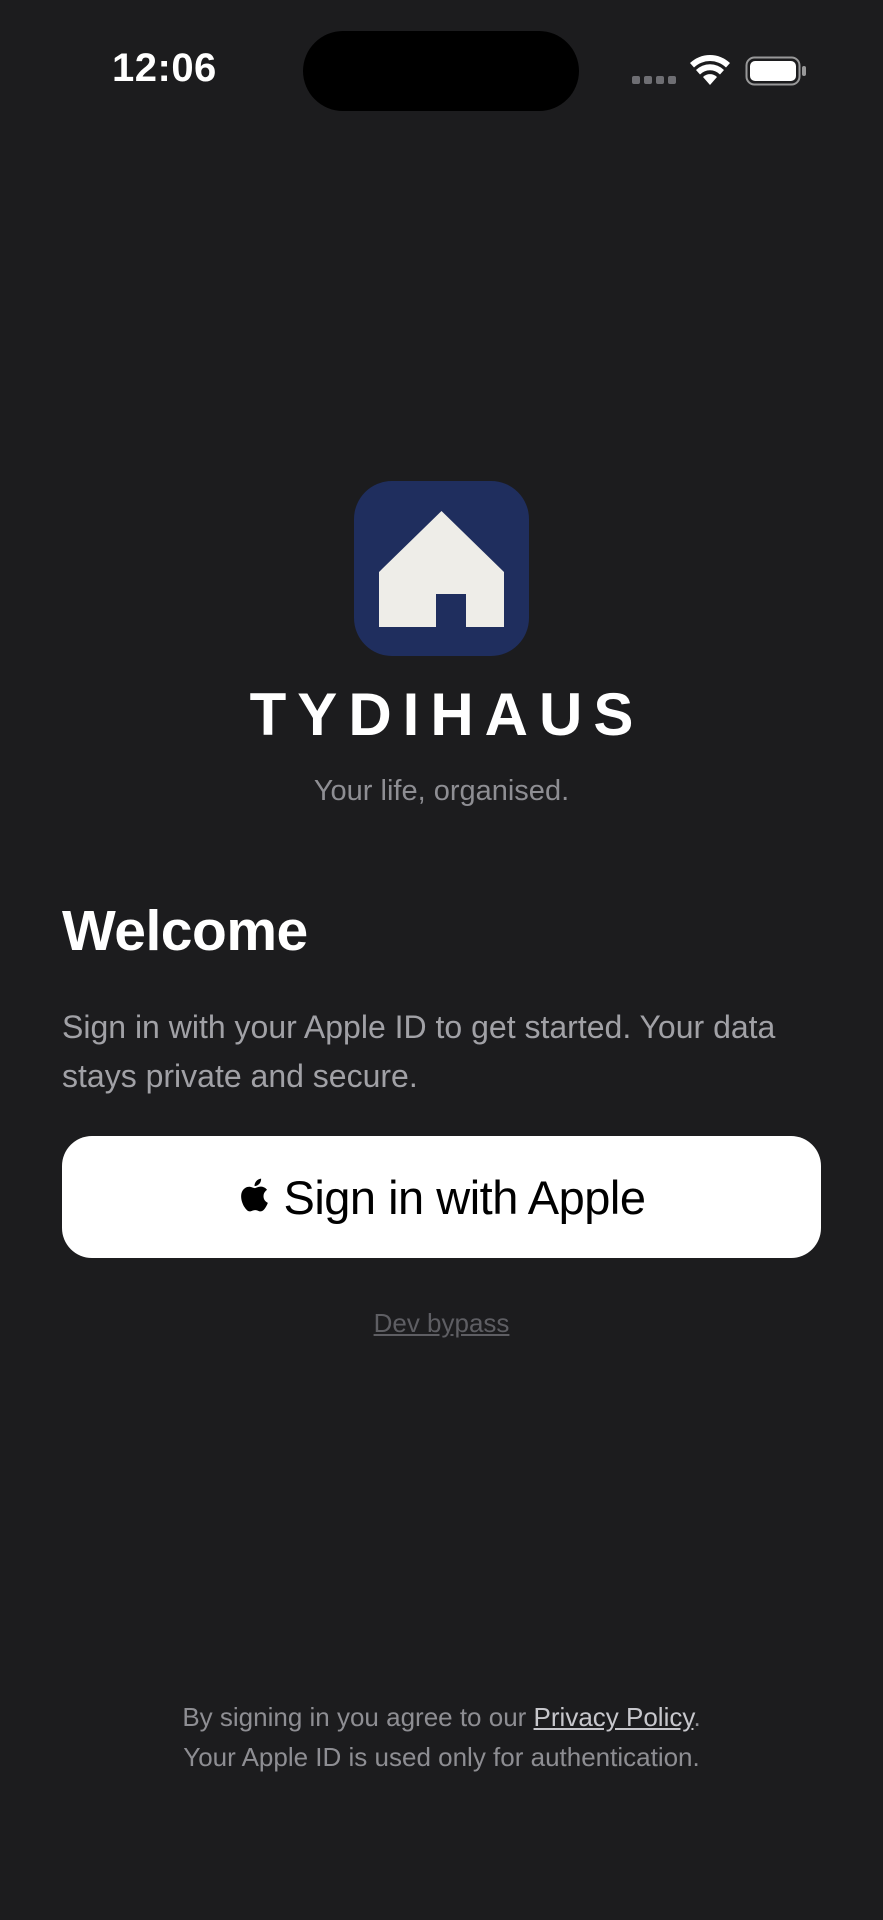 The height and width of the screenshot is (1920, 883). I want to click on tagline: Your life, organised., so click(441, 791).